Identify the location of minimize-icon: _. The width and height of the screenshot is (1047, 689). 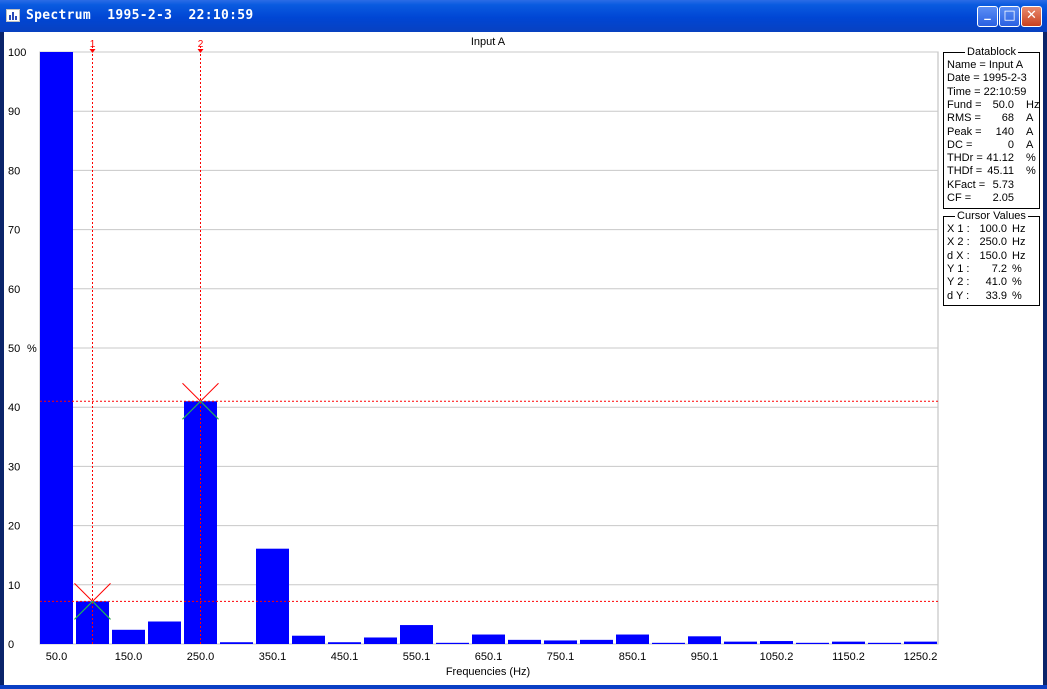
(987, 13).